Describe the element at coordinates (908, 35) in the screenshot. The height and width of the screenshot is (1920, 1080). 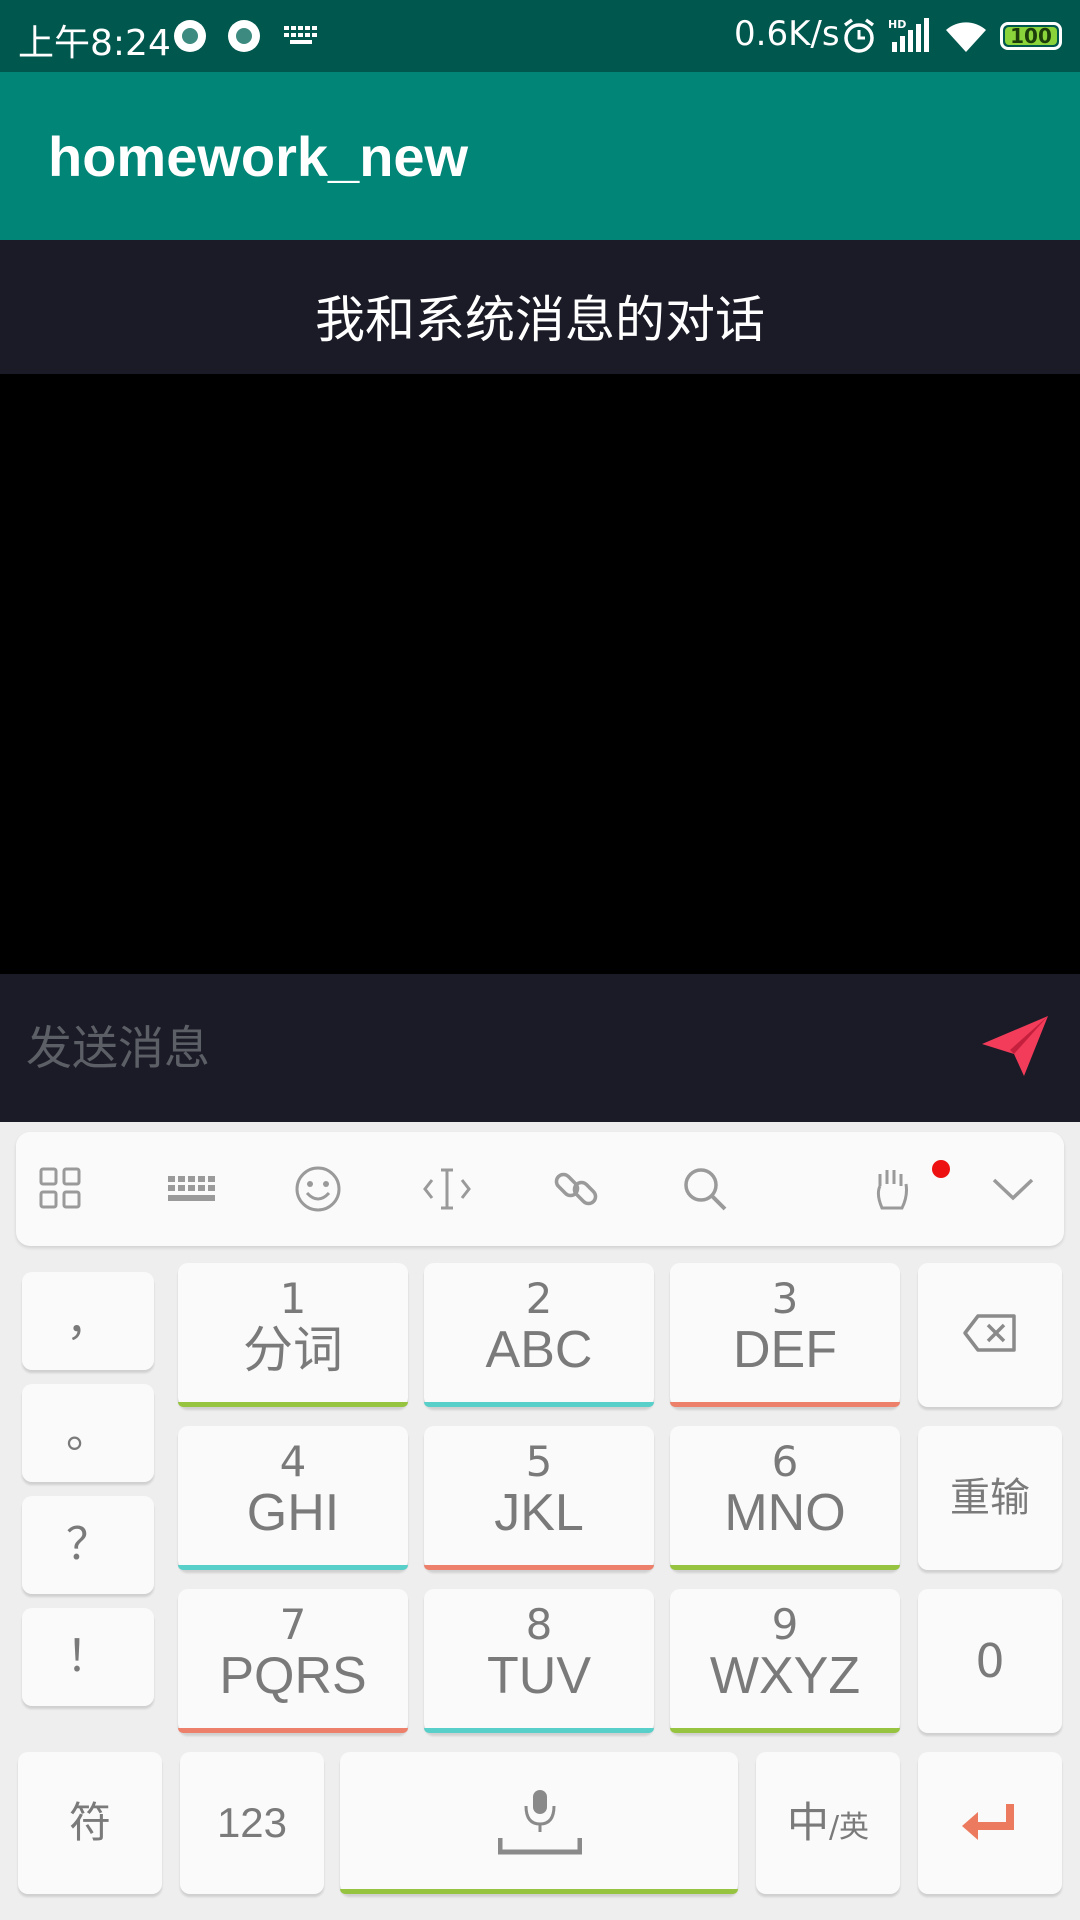
I see `signal-icon: HD` at that location.